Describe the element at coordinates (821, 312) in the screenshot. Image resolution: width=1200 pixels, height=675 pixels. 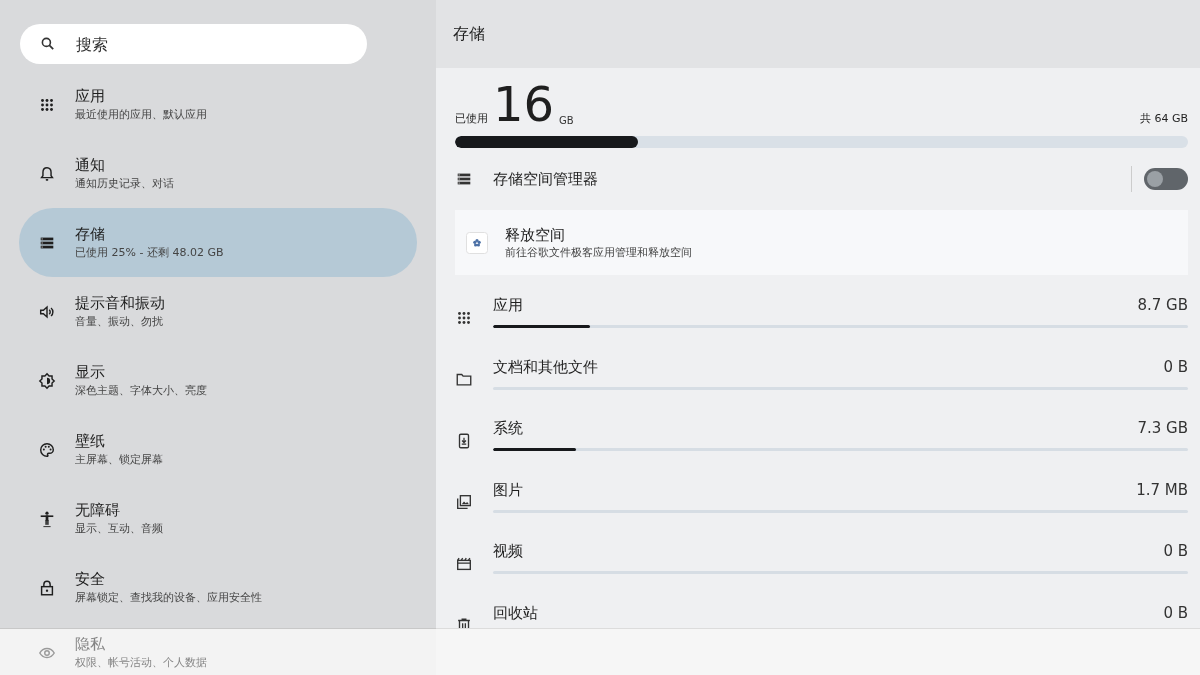
I see `category-row: 应用 8.7 GB` at that location.